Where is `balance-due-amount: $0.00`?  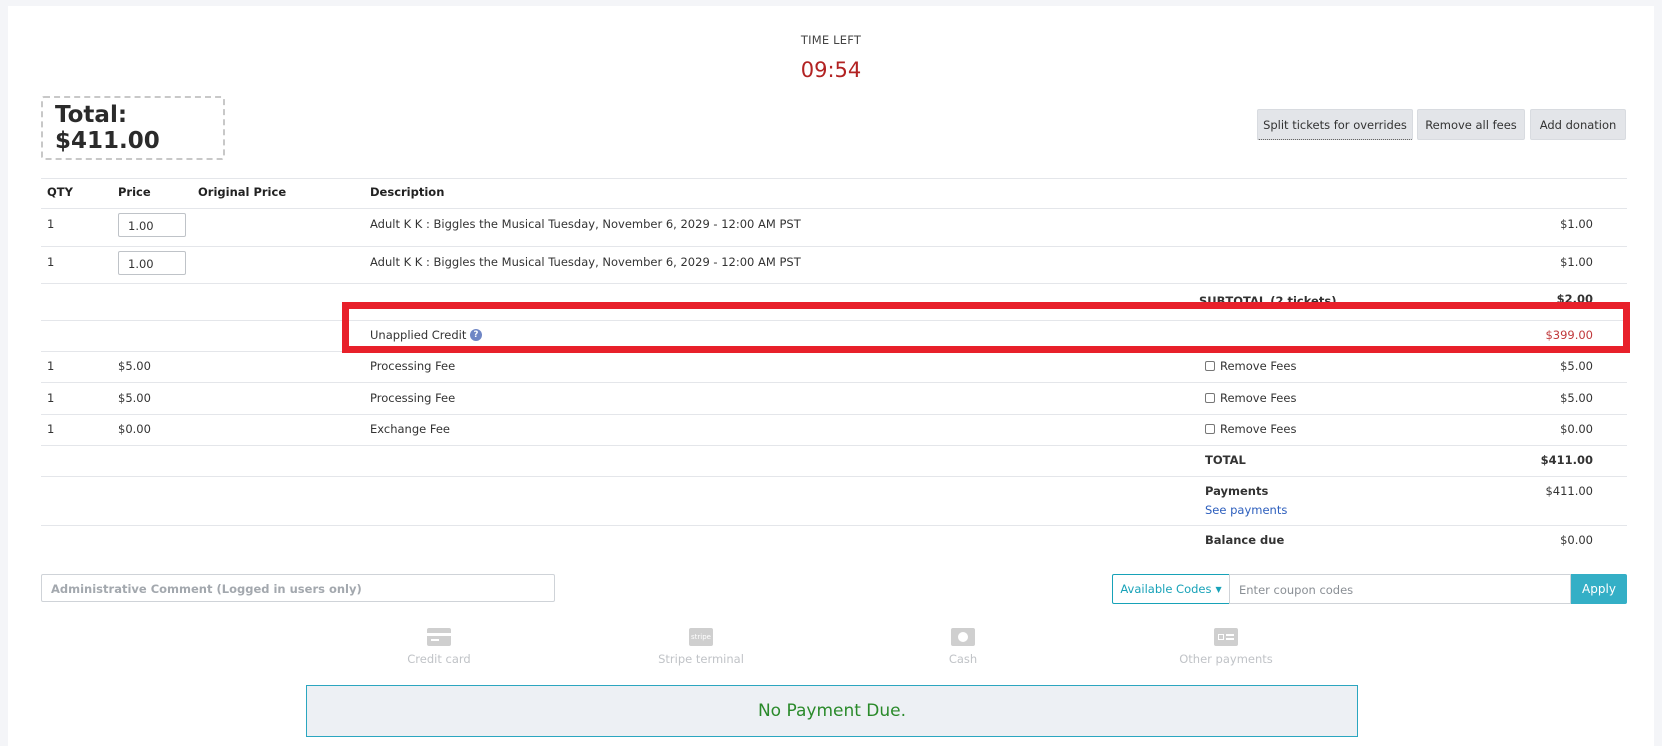
balance-due-amount: $0.00 is located at coordinates (1576, 540).